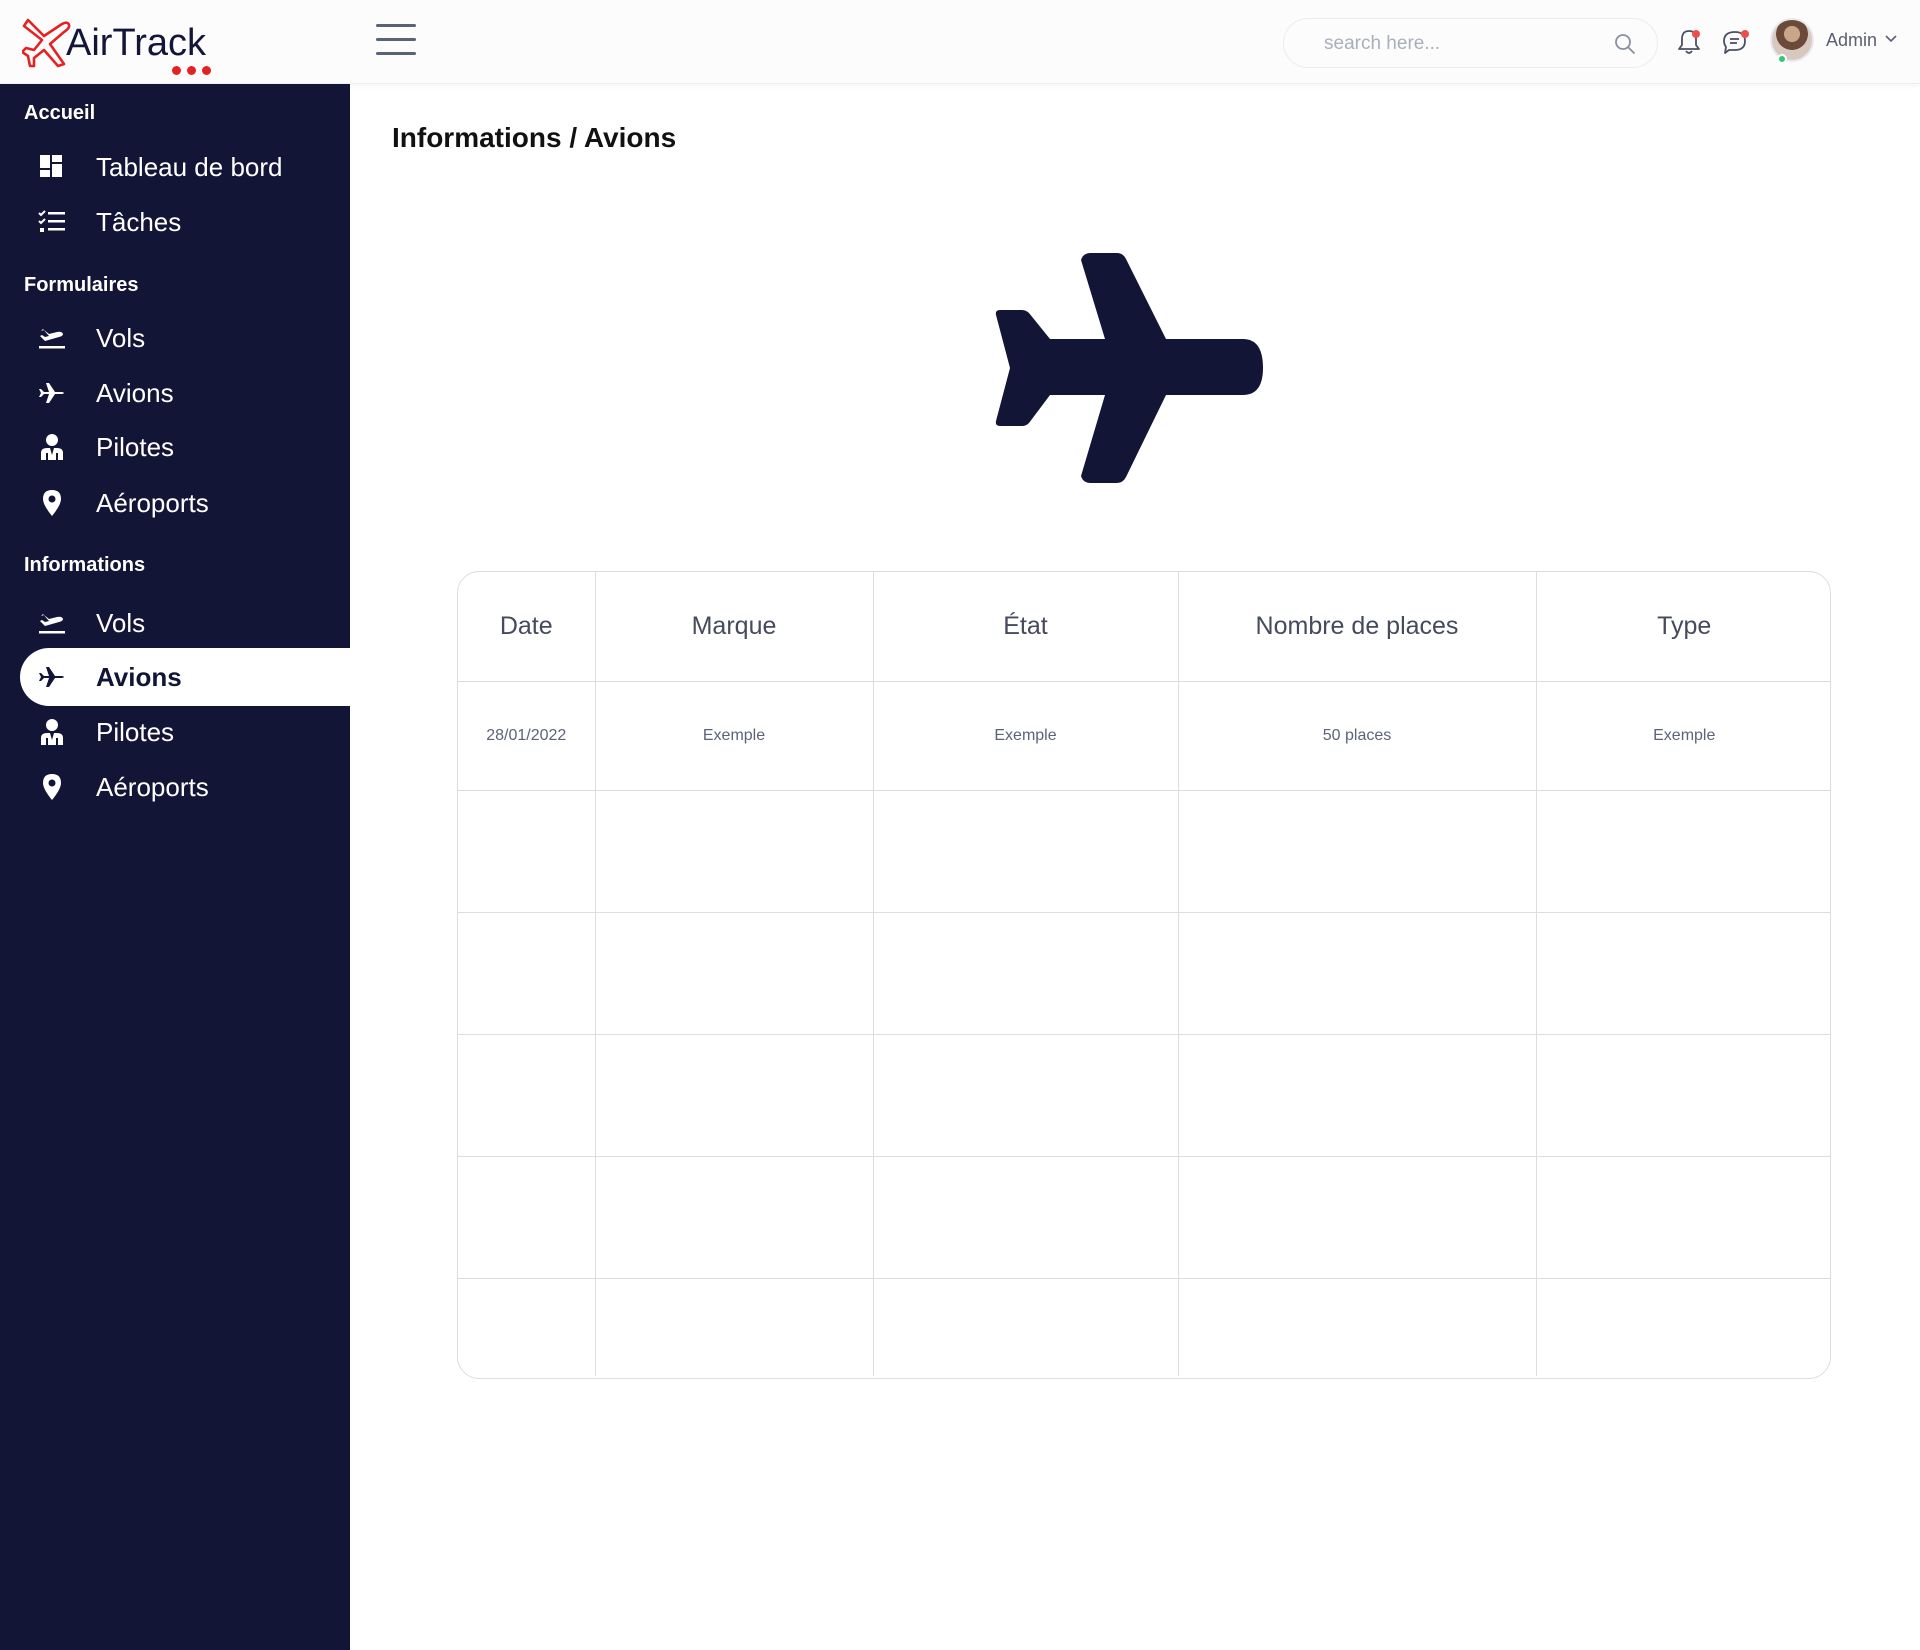  What do you see at coordinates (48, 222) in the screenshot?
I see `tasks-icon` at bounding box center [48, 222].